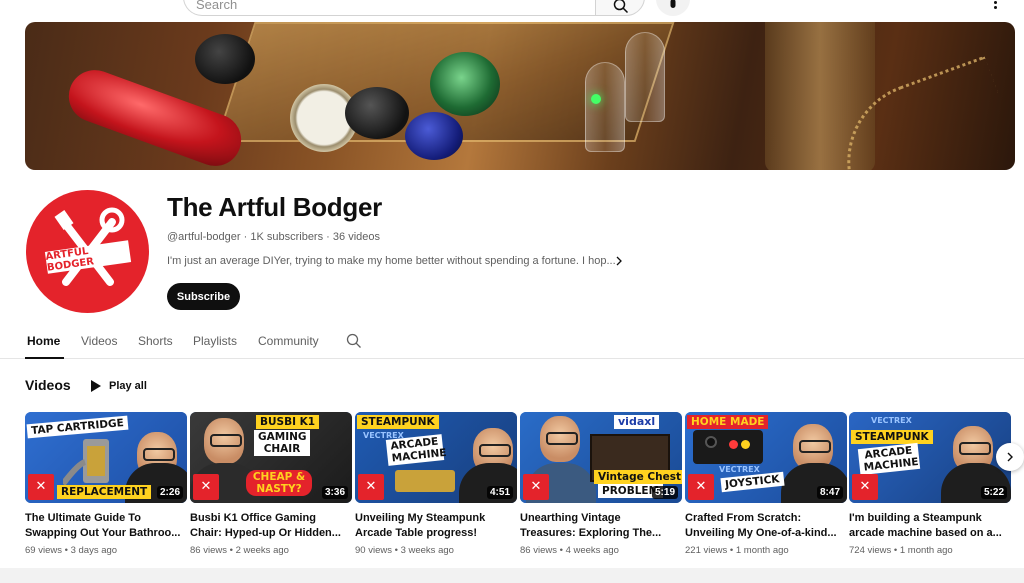  Describe the element at coordinates (288, 341) in the screenshot. I see `tab-community: Community` at that location.